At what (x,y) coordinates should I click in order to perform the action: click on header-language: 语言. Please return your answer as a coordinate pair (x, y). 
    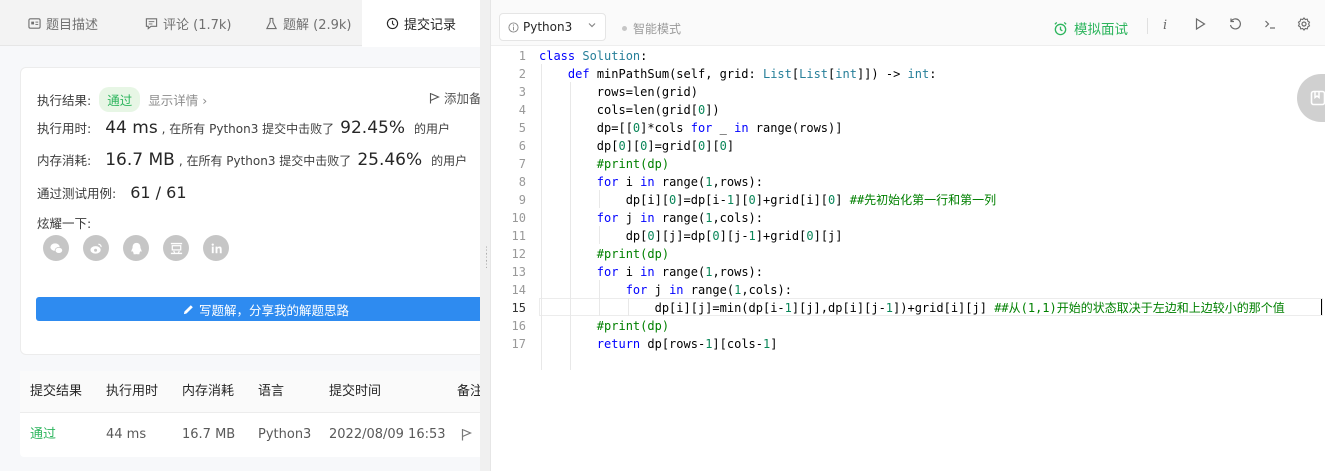
    Looking at the image, I should click on (271, 391).